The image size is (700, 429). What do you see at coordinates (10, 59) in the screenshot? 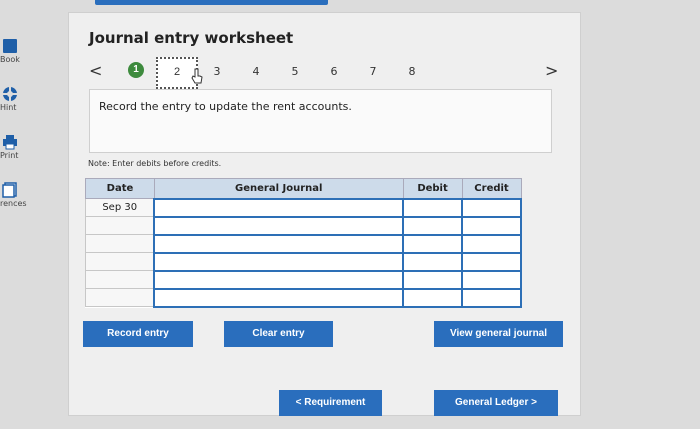
I see `sidebar-label: Book` at bounding box center [10, 59].